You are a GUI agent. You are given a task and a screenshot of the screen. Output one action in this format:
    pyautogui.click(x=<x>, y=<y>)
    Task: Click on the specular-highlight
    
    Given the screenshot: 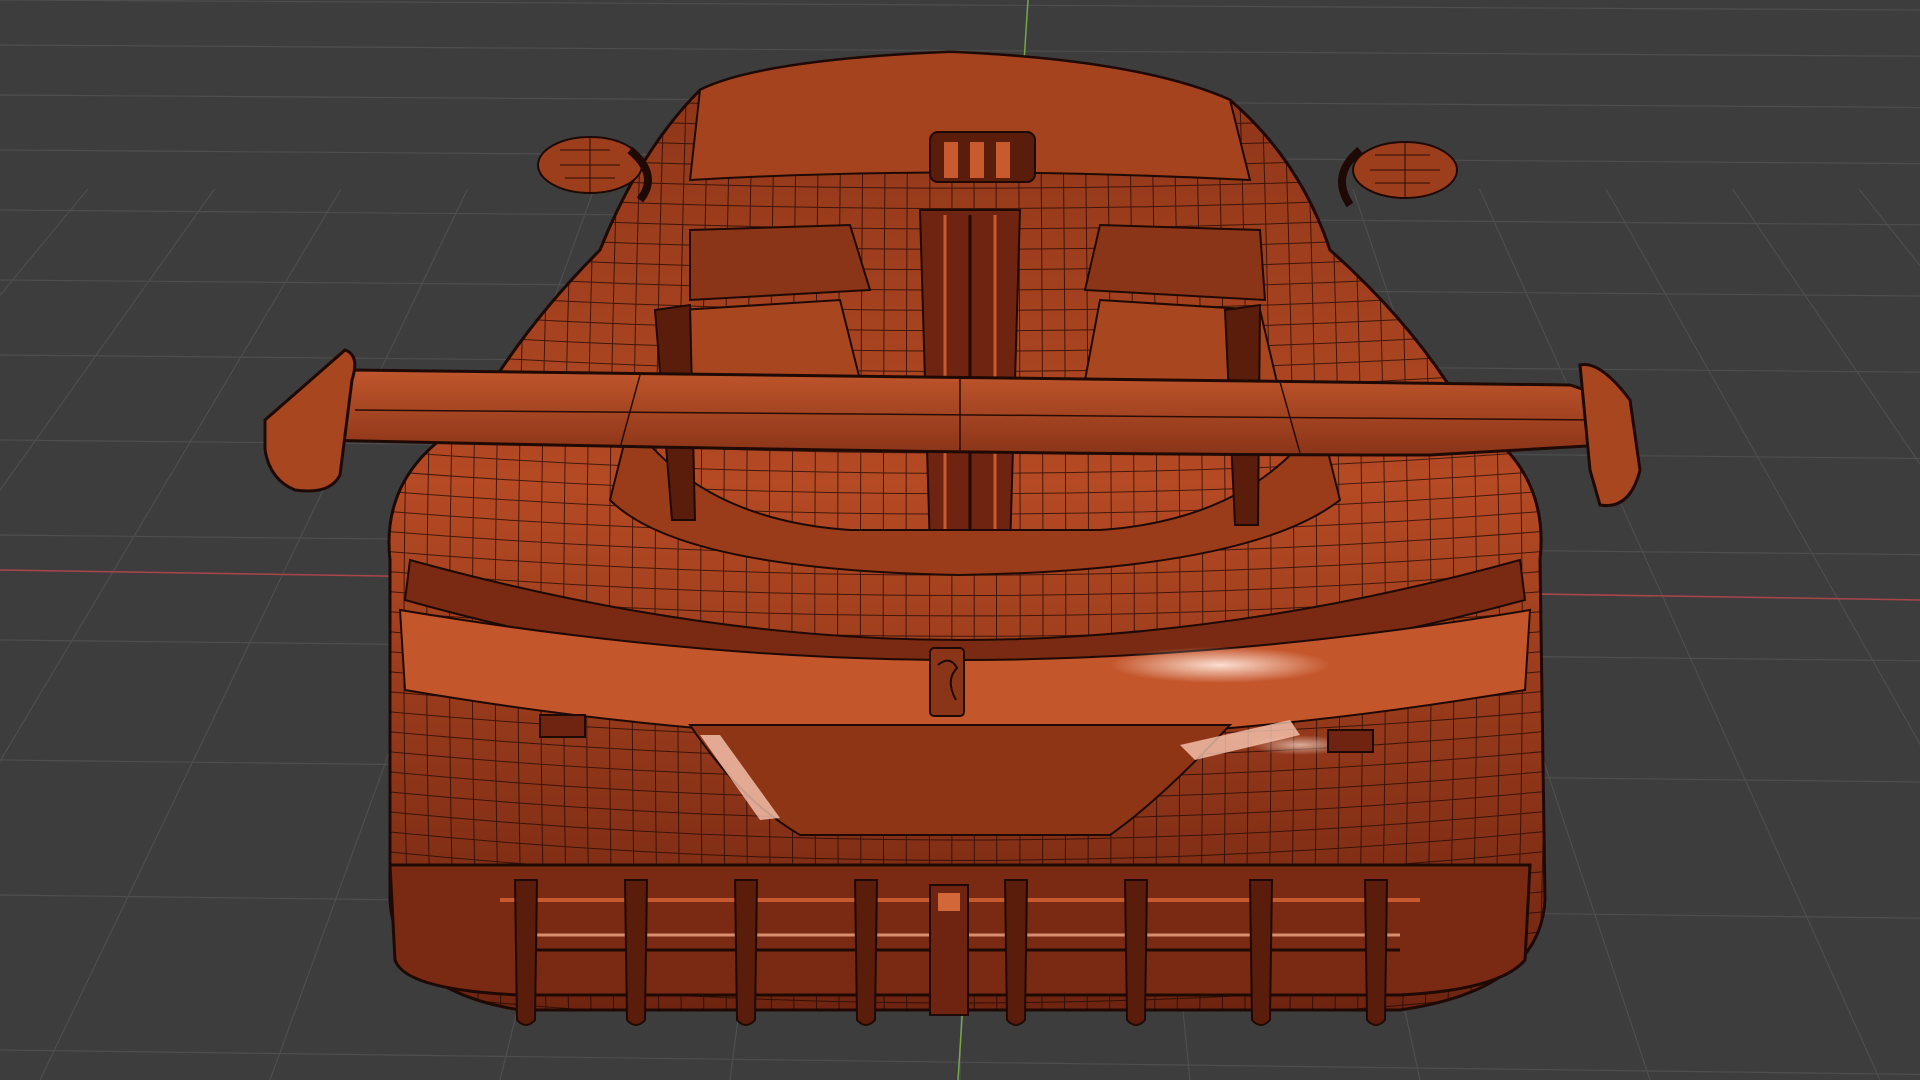 What is the action you would take?
    pyautogui.click(x=1220, y=665)
    